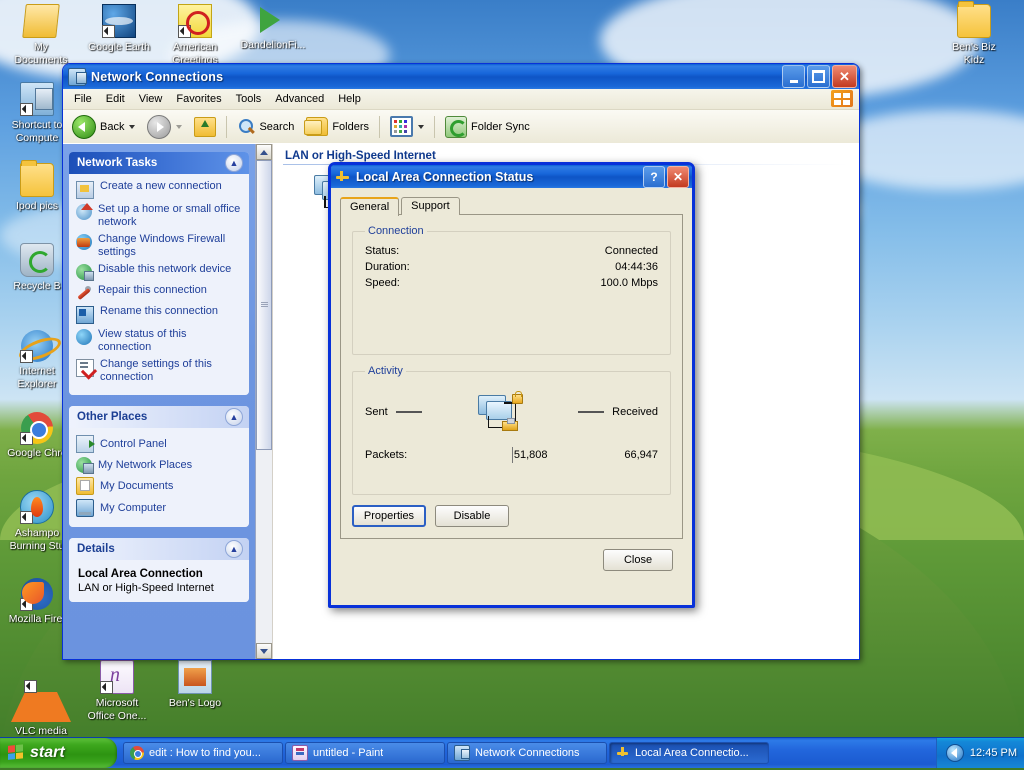 The height and width of the screenshot is (770, 1024). Describe the element at coordinates (205, 127) in the screenshot. I see `up-button` at that location.